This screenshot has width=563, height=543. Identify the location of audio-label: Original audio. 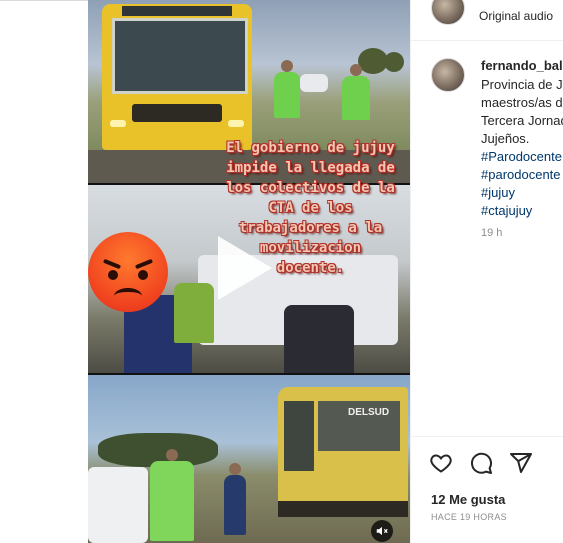
(516, 16).